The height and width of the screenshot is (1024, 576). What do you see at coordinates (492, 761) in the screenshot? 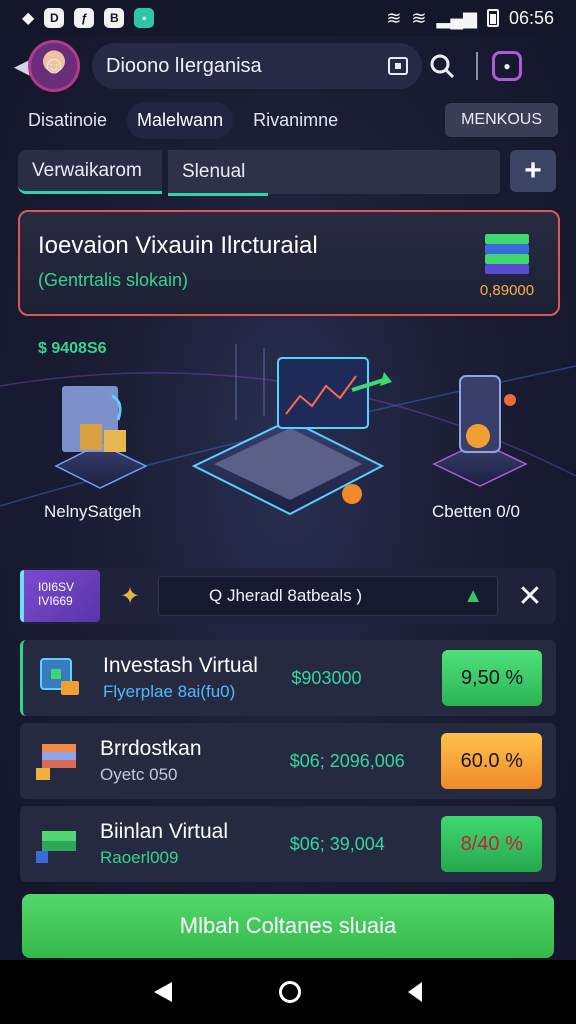
I see `row-percent-button: 60.0 %` at bounding box center [492, 761].